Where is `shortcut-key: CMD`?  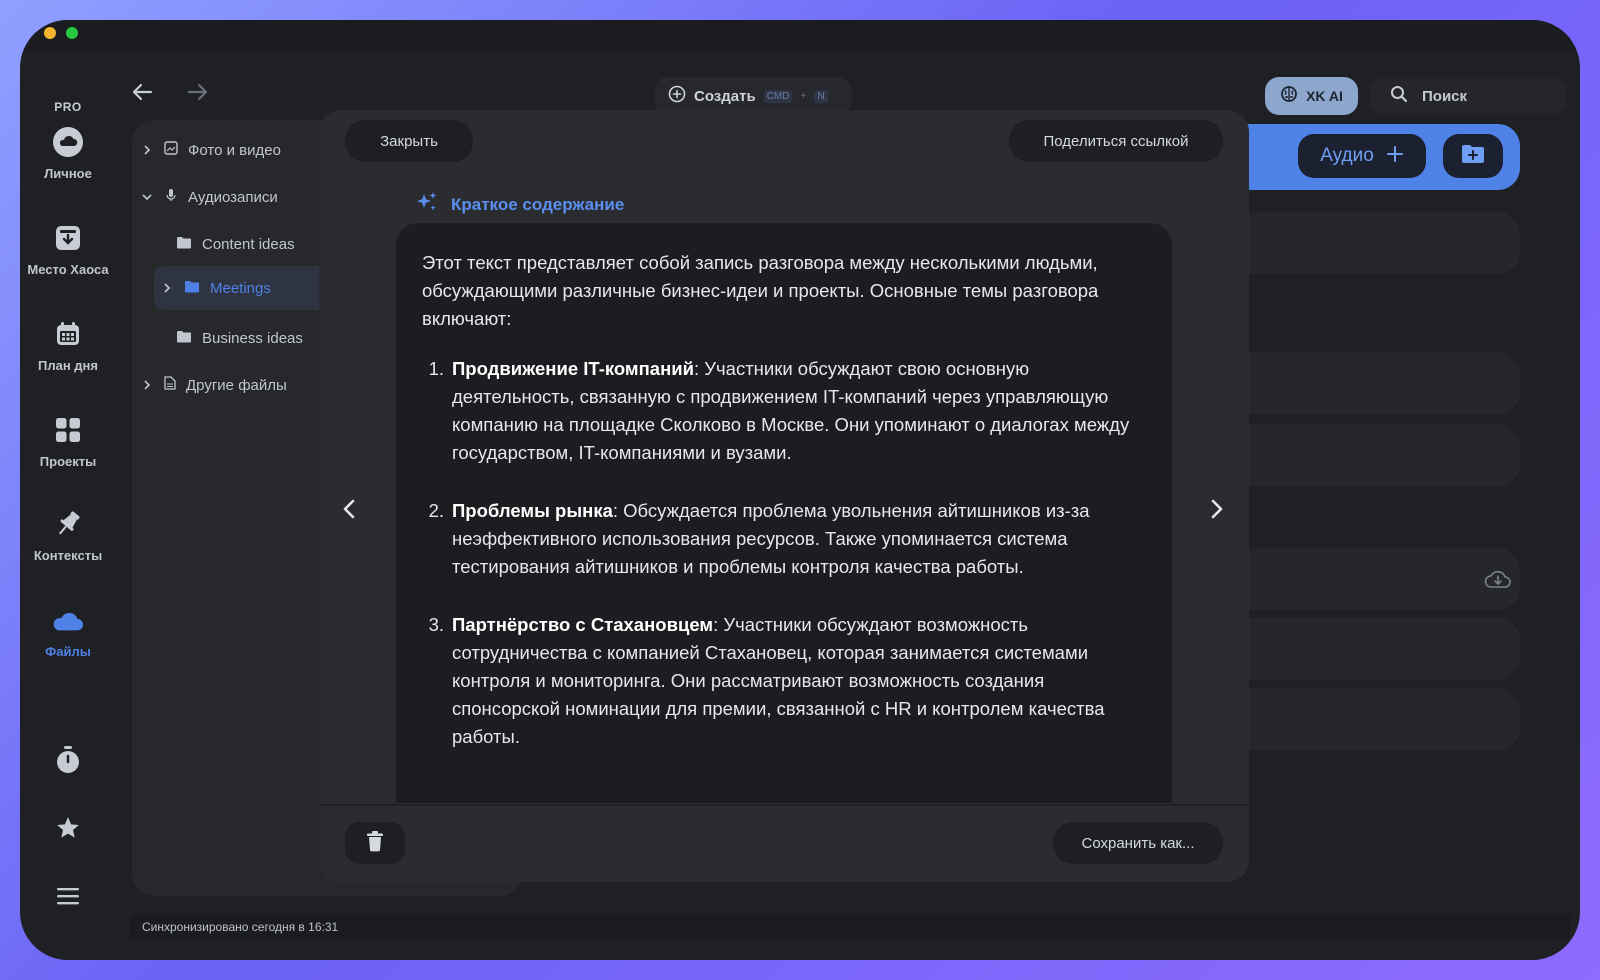 shortcut-key: CMD is located at coordinates (778, 96).